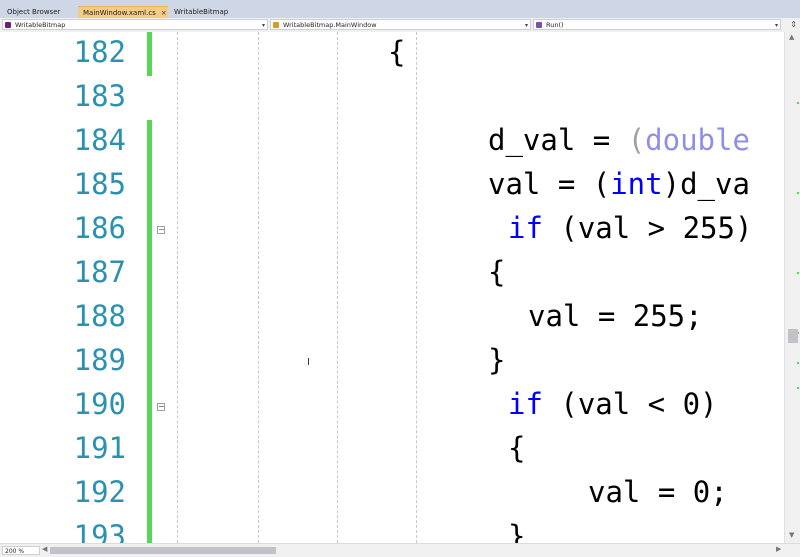 This screenshot has width=800, height=557. What do you see at coordinates (34, 12) in the screenshot?
I see `tab-label: Object Browser` at bounding box center [34, 12].